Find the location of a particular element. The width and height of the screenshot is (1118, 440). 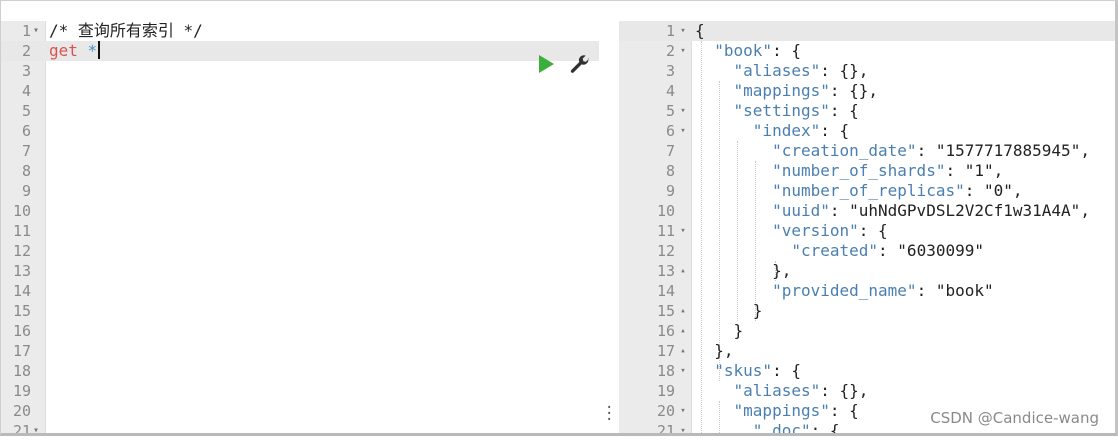

line-number: 20 is located at coordinates (665, 411).